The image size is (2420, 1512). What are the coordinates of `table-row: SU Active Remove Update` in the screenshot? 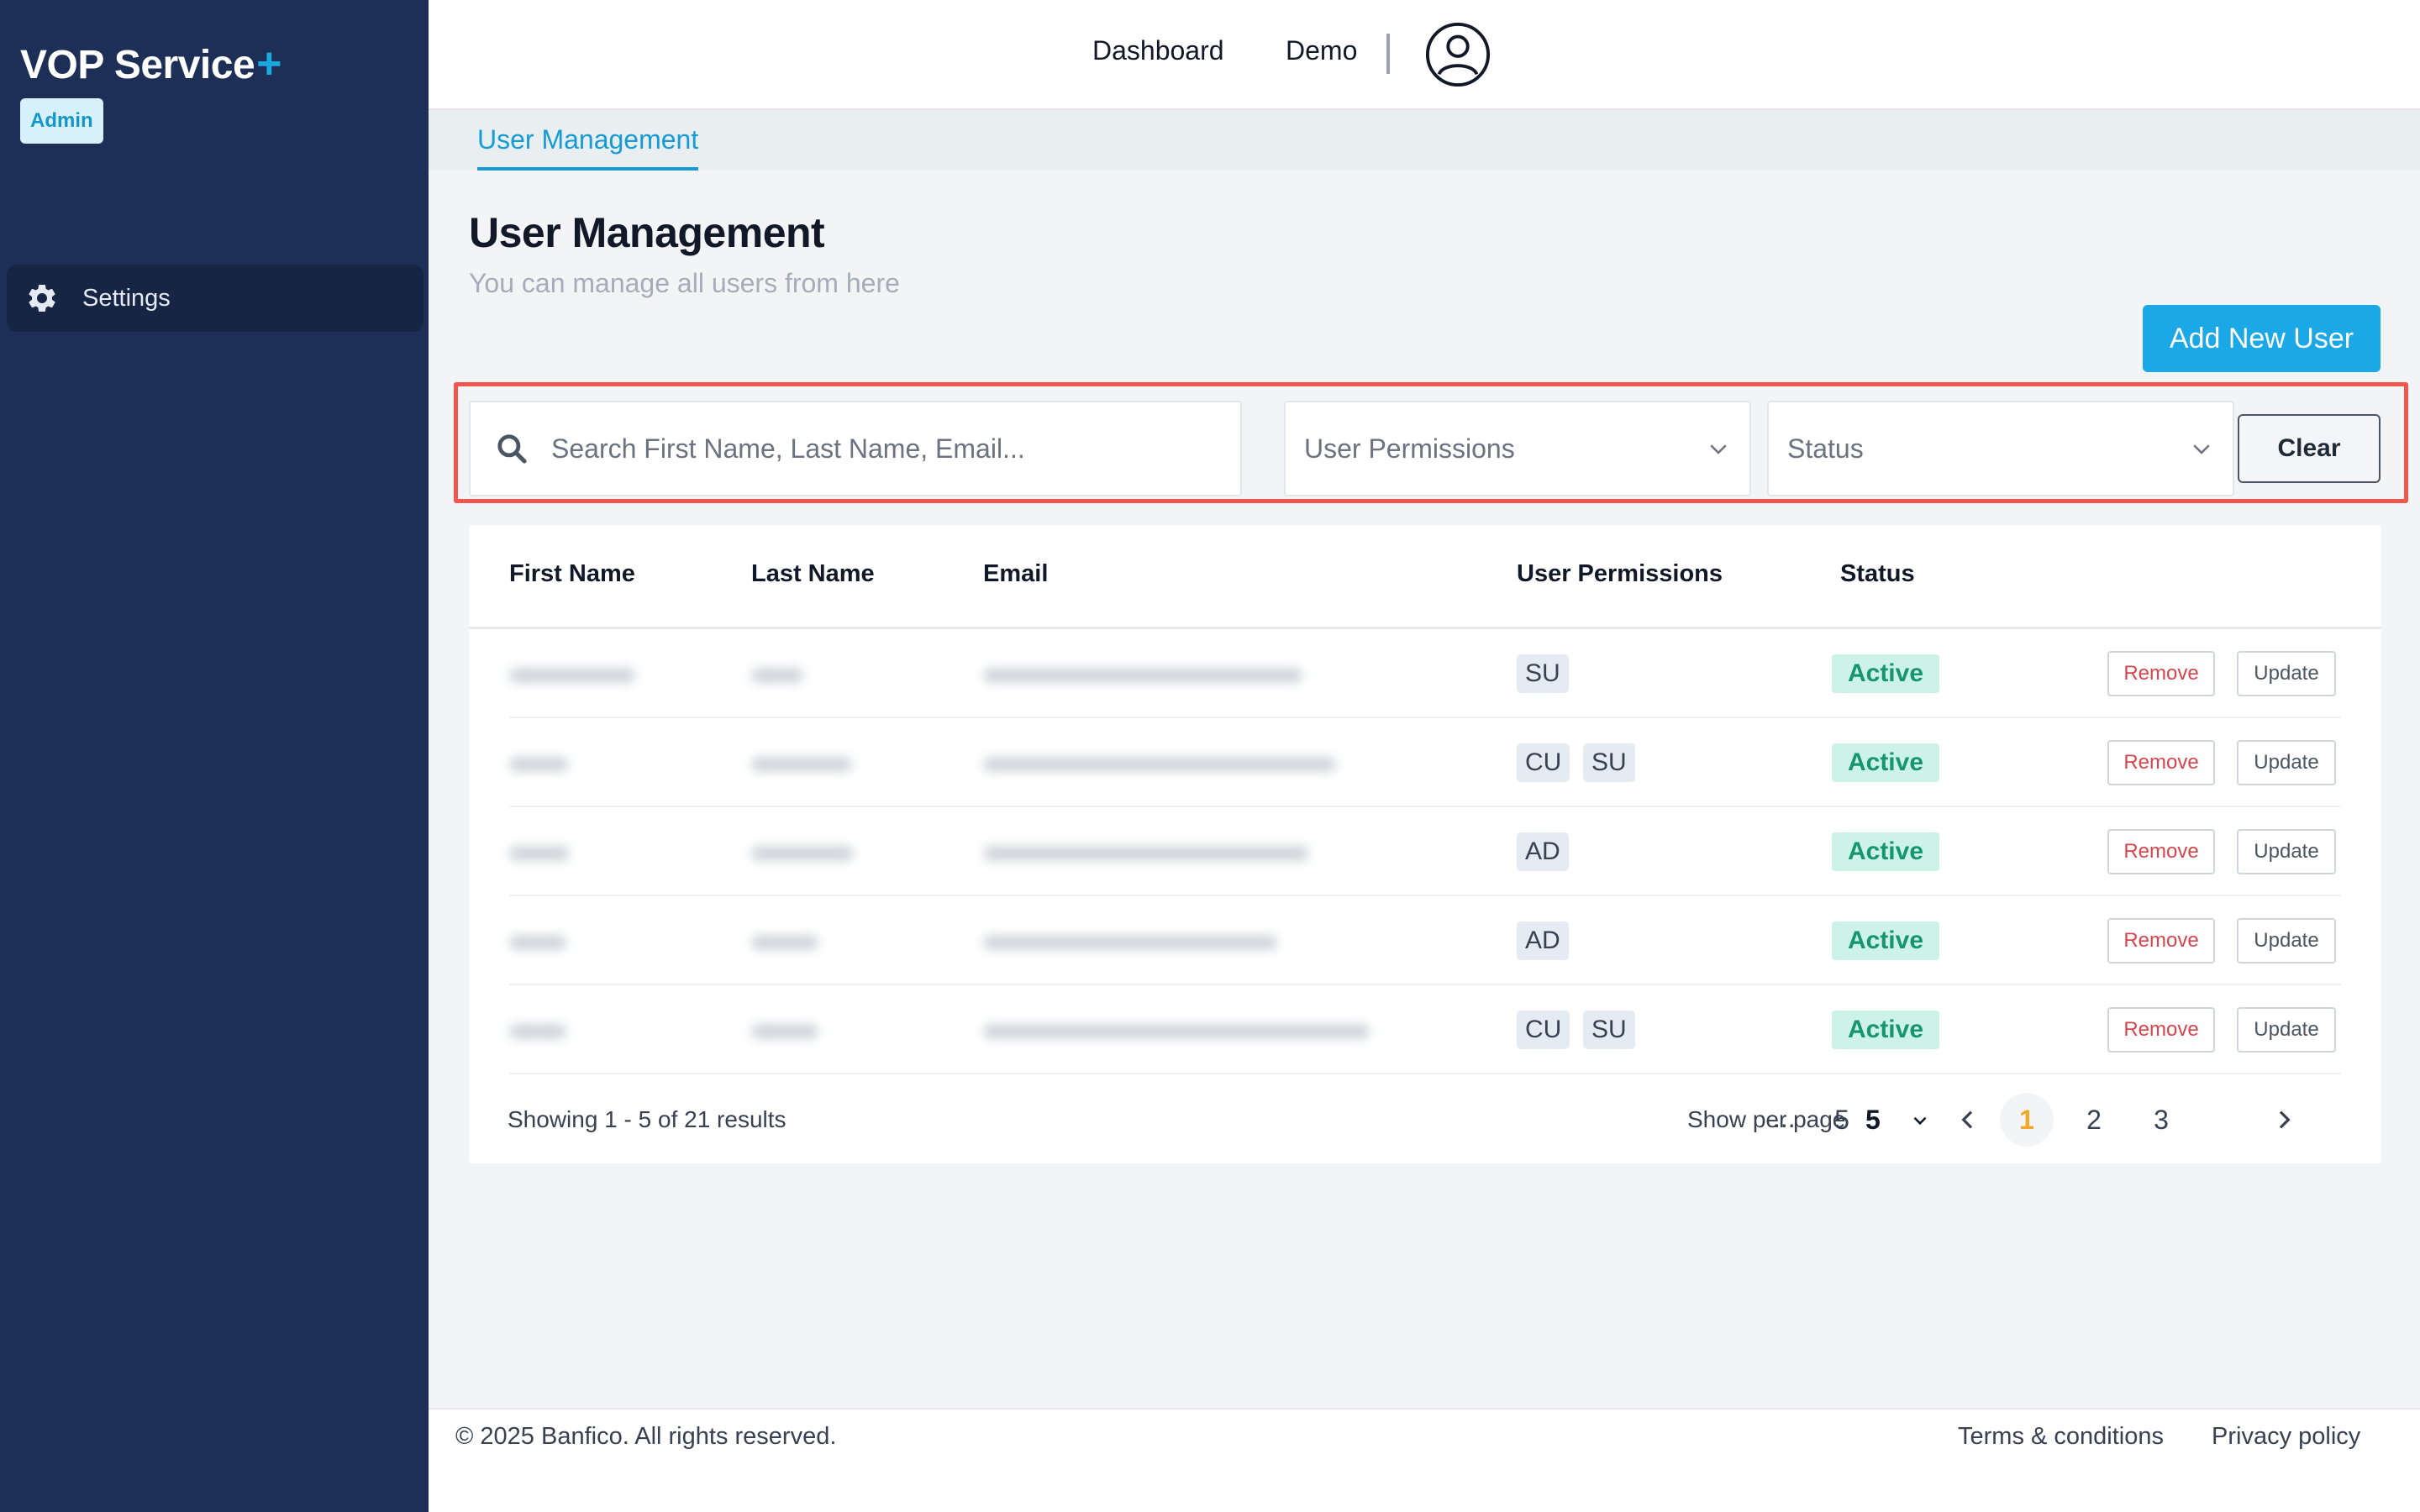 It's located at (1425, 673).